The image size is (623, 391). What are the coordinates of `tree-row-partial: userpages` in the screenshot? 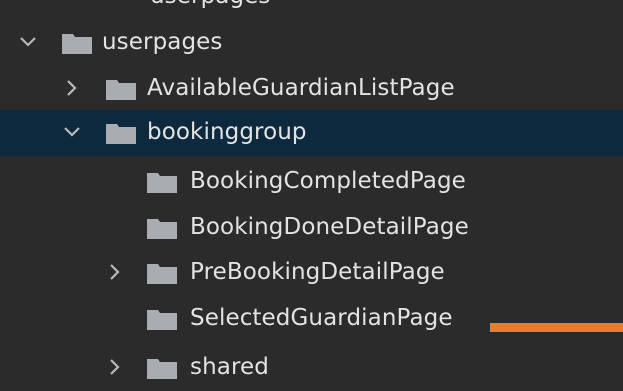 It's located at (311, 10).